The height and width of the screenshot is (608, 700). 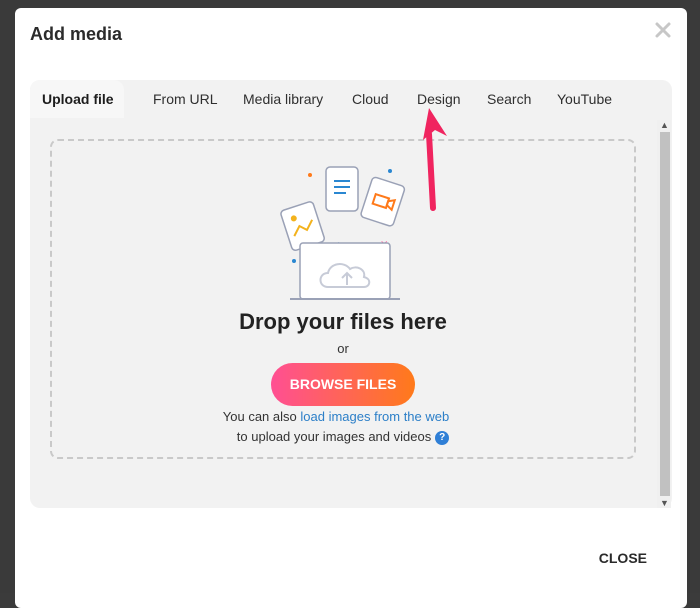 What do you see at coordinates (283, 99) in the screenshot?
I see `tab-media-library: Media library` at bounding box center [283, 99].